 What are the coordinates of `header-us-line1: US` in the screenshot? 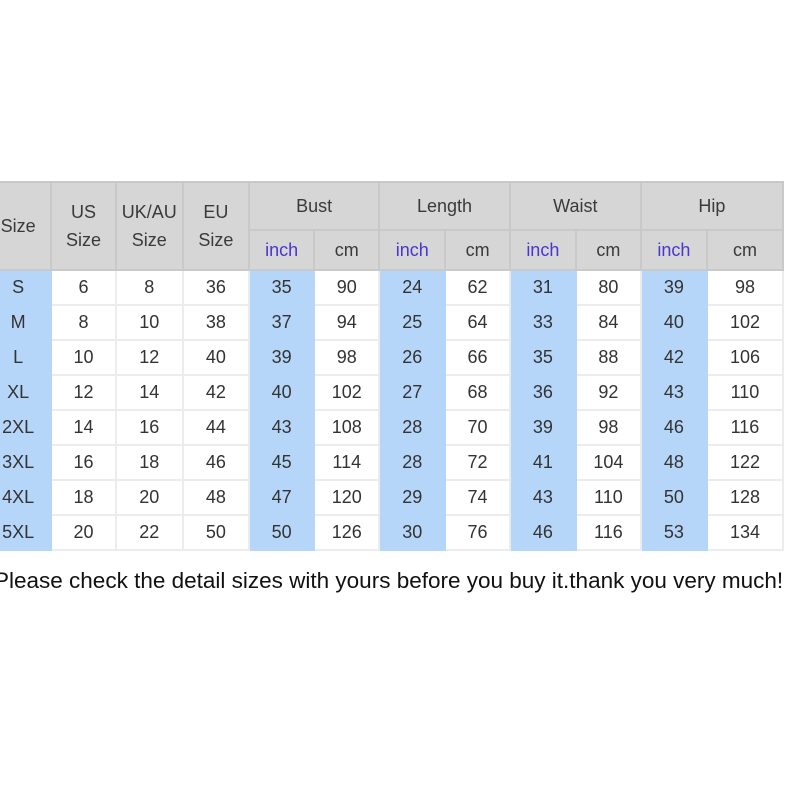 It's located at (84, 212).